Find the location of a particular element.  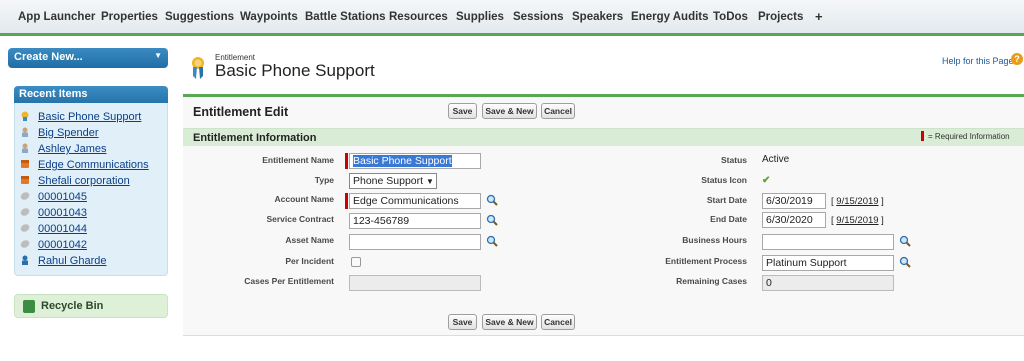

end-date-input: 6/30/2020 is located at coordinates (794, 220).